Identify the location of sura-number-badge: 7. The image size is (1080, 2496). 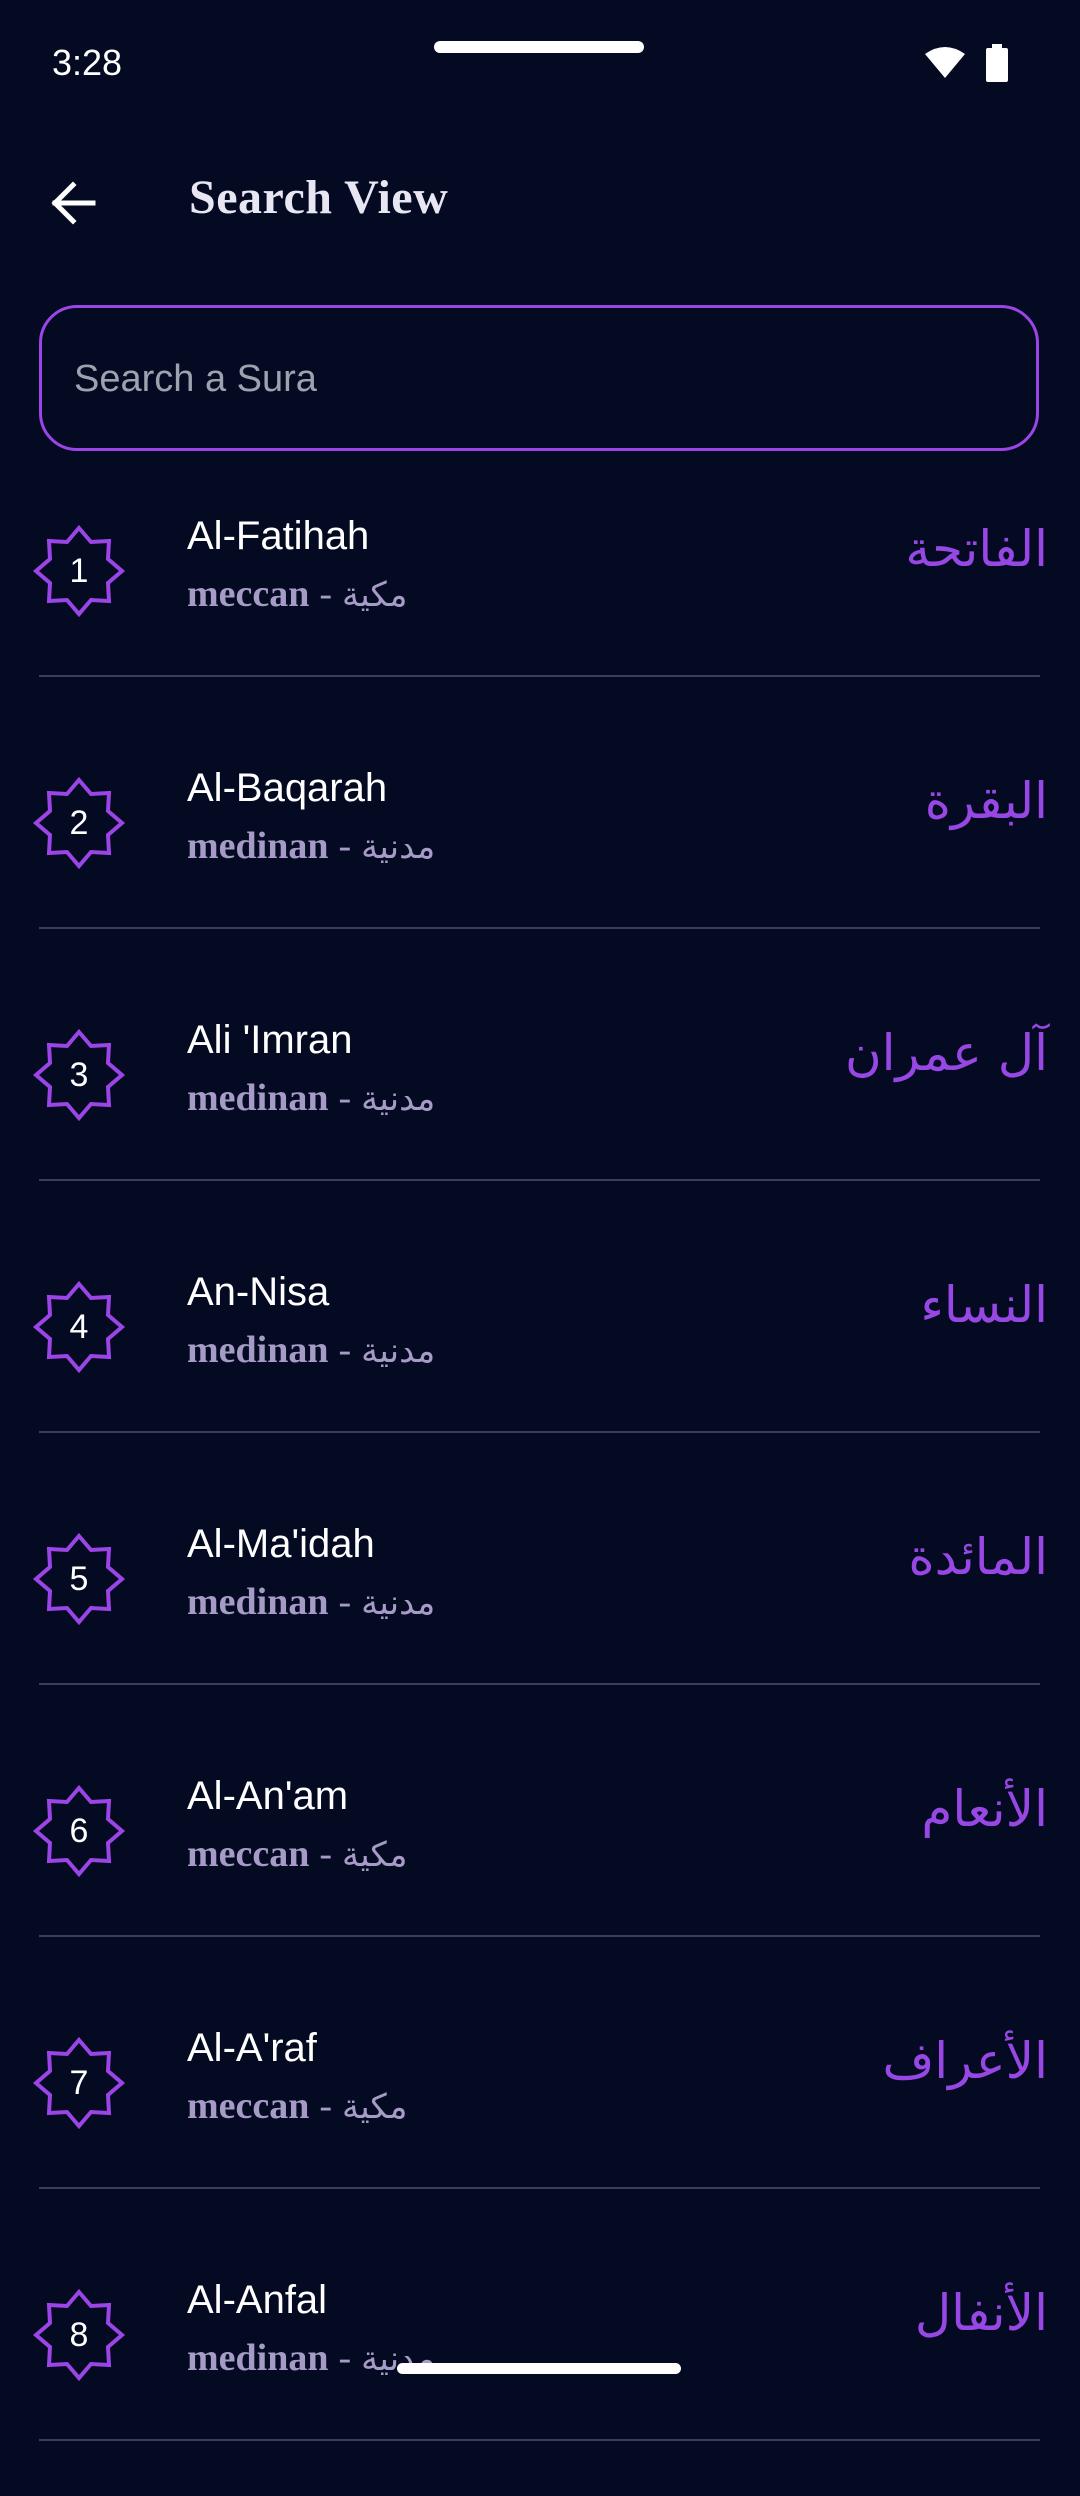
(79, 2083).